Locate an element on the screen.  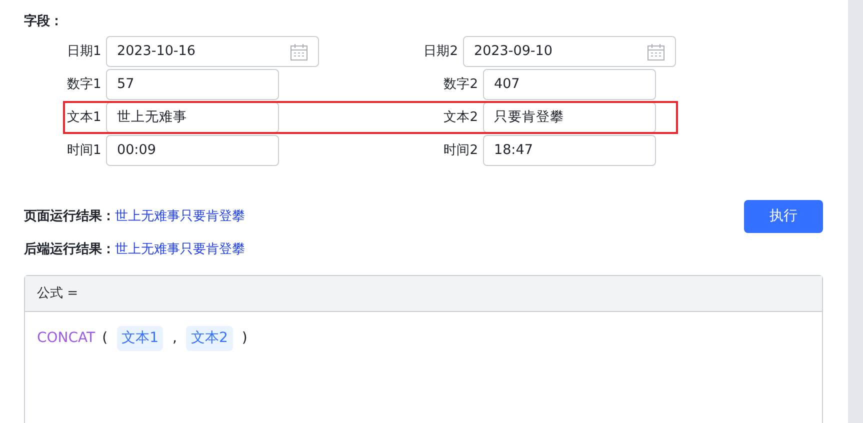
field-token: 文本2 is located at coordinates (209, 338).